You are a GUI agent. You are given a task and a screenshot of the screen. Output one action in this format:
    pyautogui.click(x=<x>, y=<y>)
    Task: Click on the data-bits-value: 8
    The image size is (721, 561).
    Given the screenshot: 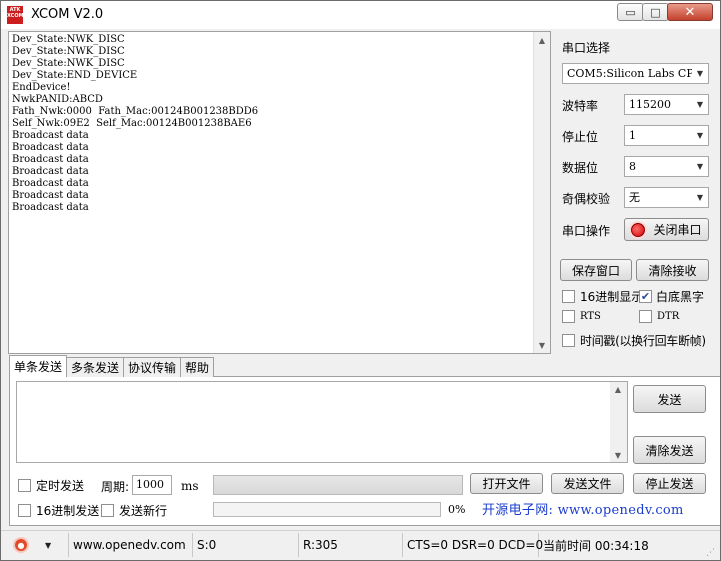 What is the action you would take?
    pyautogui.click(x=632, y=166)
    